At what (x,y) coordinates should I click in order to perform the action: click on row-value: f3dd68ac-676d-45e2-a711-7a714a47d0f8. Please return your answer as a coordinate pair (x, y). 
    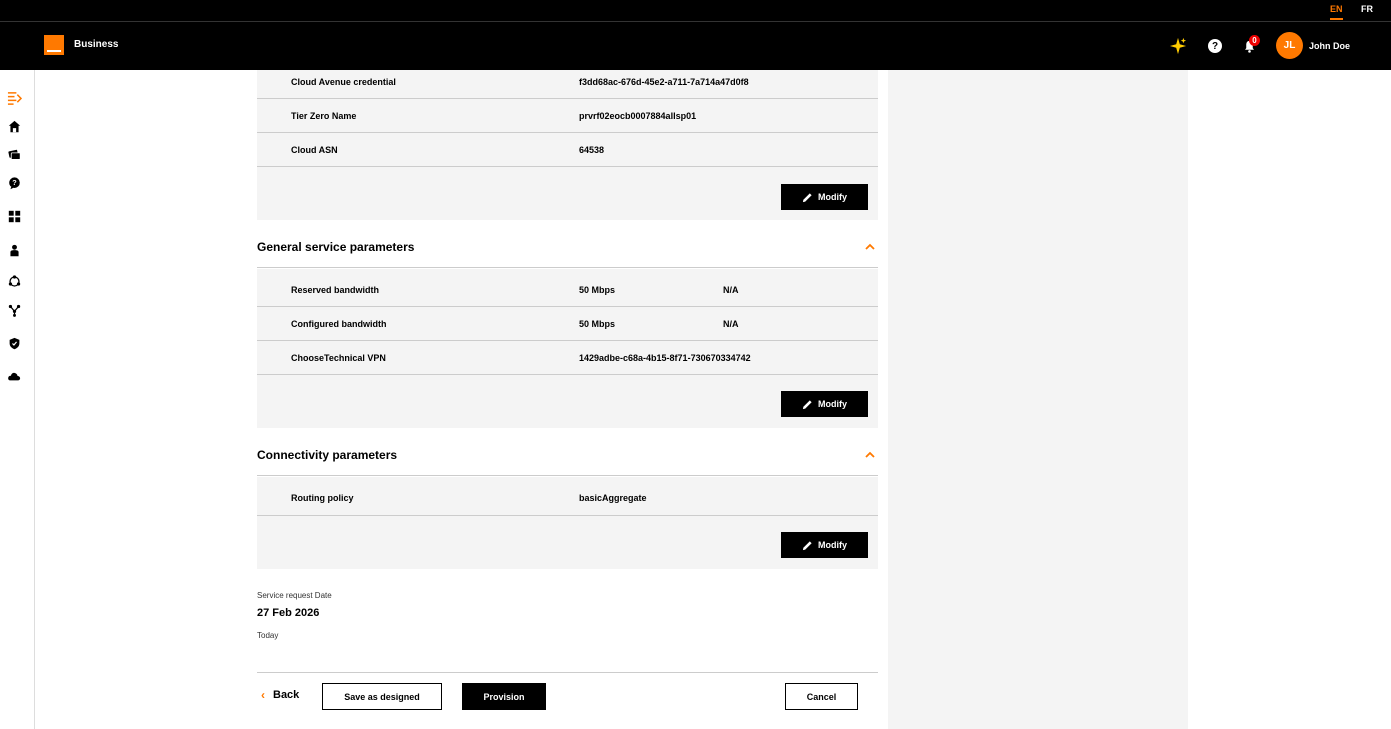
    Looking at the image, I should click on (664, 82).